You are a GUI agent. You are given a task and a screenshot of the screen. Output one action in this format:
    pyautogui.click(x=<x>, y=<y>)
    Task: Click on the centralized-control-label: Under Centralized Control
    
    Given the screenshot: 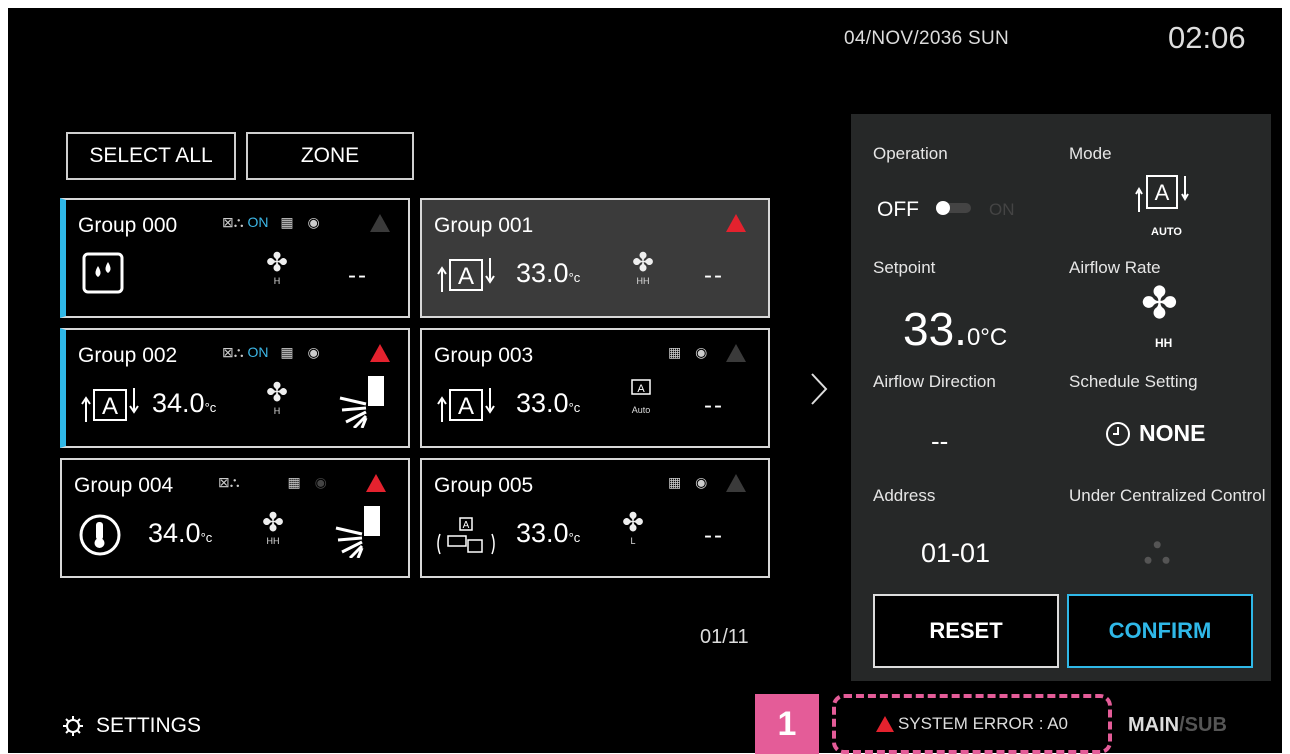 What is the action you would take?
    pyautogui.click(x=1167, y=495)
    